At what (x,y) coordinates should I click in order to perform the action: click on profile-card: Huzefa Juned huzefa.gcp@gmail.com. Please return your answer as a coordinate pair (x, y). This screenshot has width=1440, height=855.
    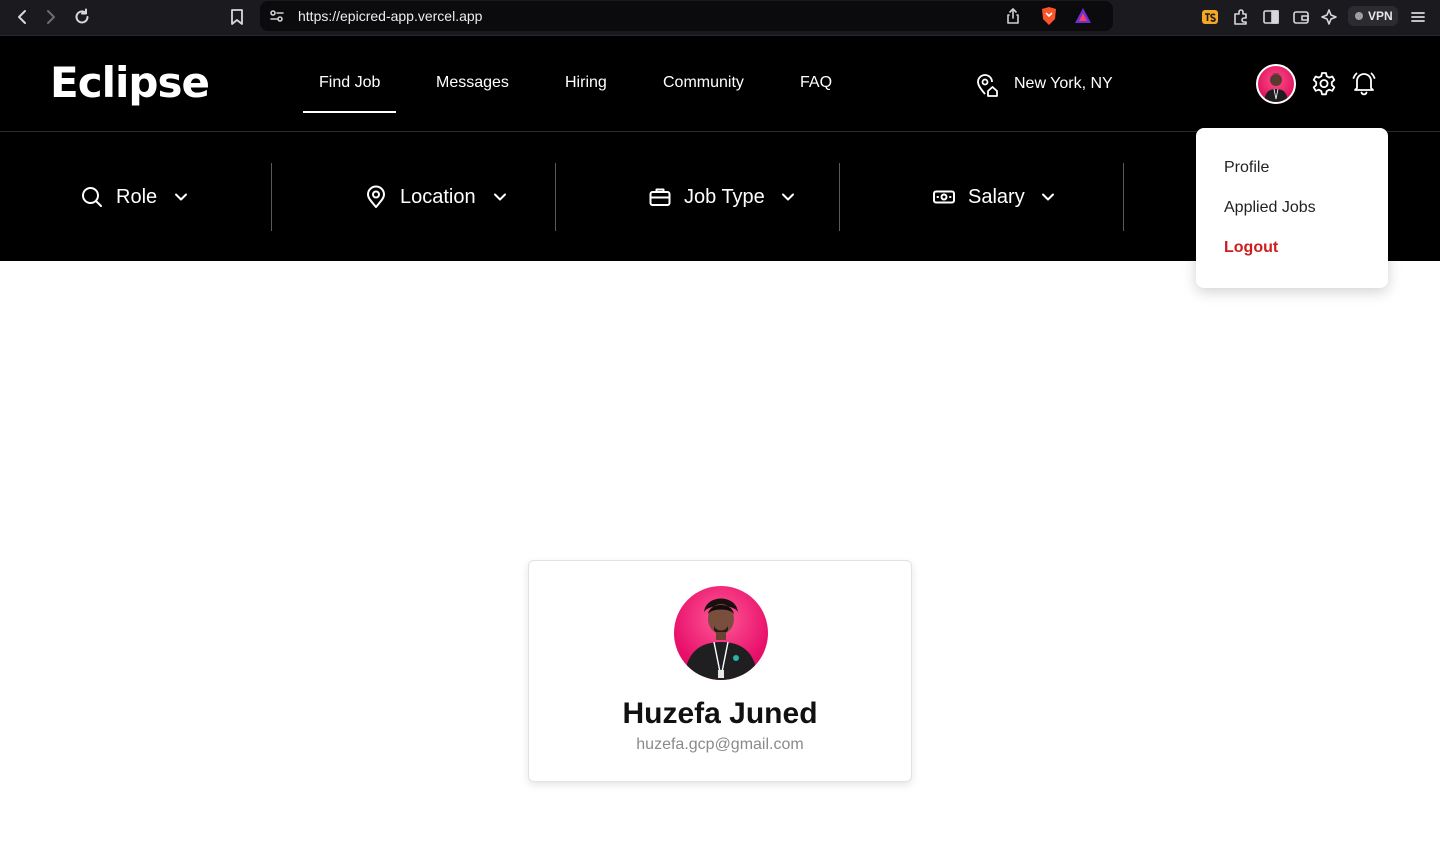
    Looking at the image, I should click on (720, 671).